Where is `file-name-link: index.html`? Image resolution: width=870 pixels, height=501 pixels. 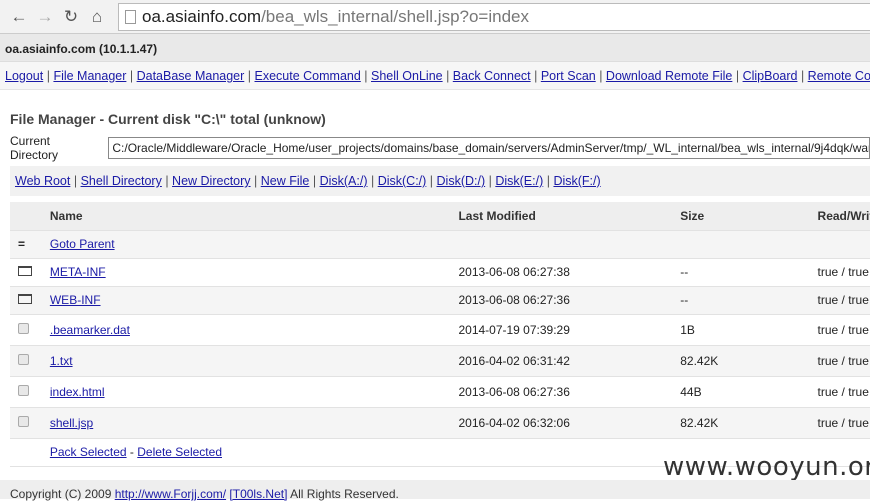 file-name-link: index.html is located at coordinates (77, 392).